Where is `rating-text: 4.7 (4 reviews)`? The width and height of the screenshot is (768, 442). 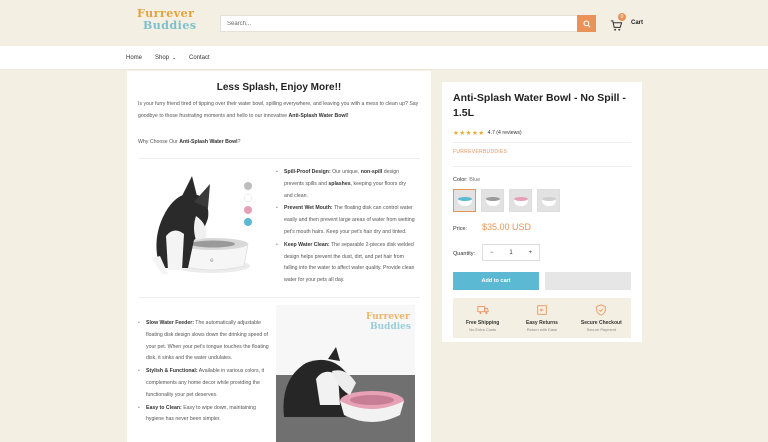
rating-text: 4.7 (4 reviews) is located at coordinates (504, 133).